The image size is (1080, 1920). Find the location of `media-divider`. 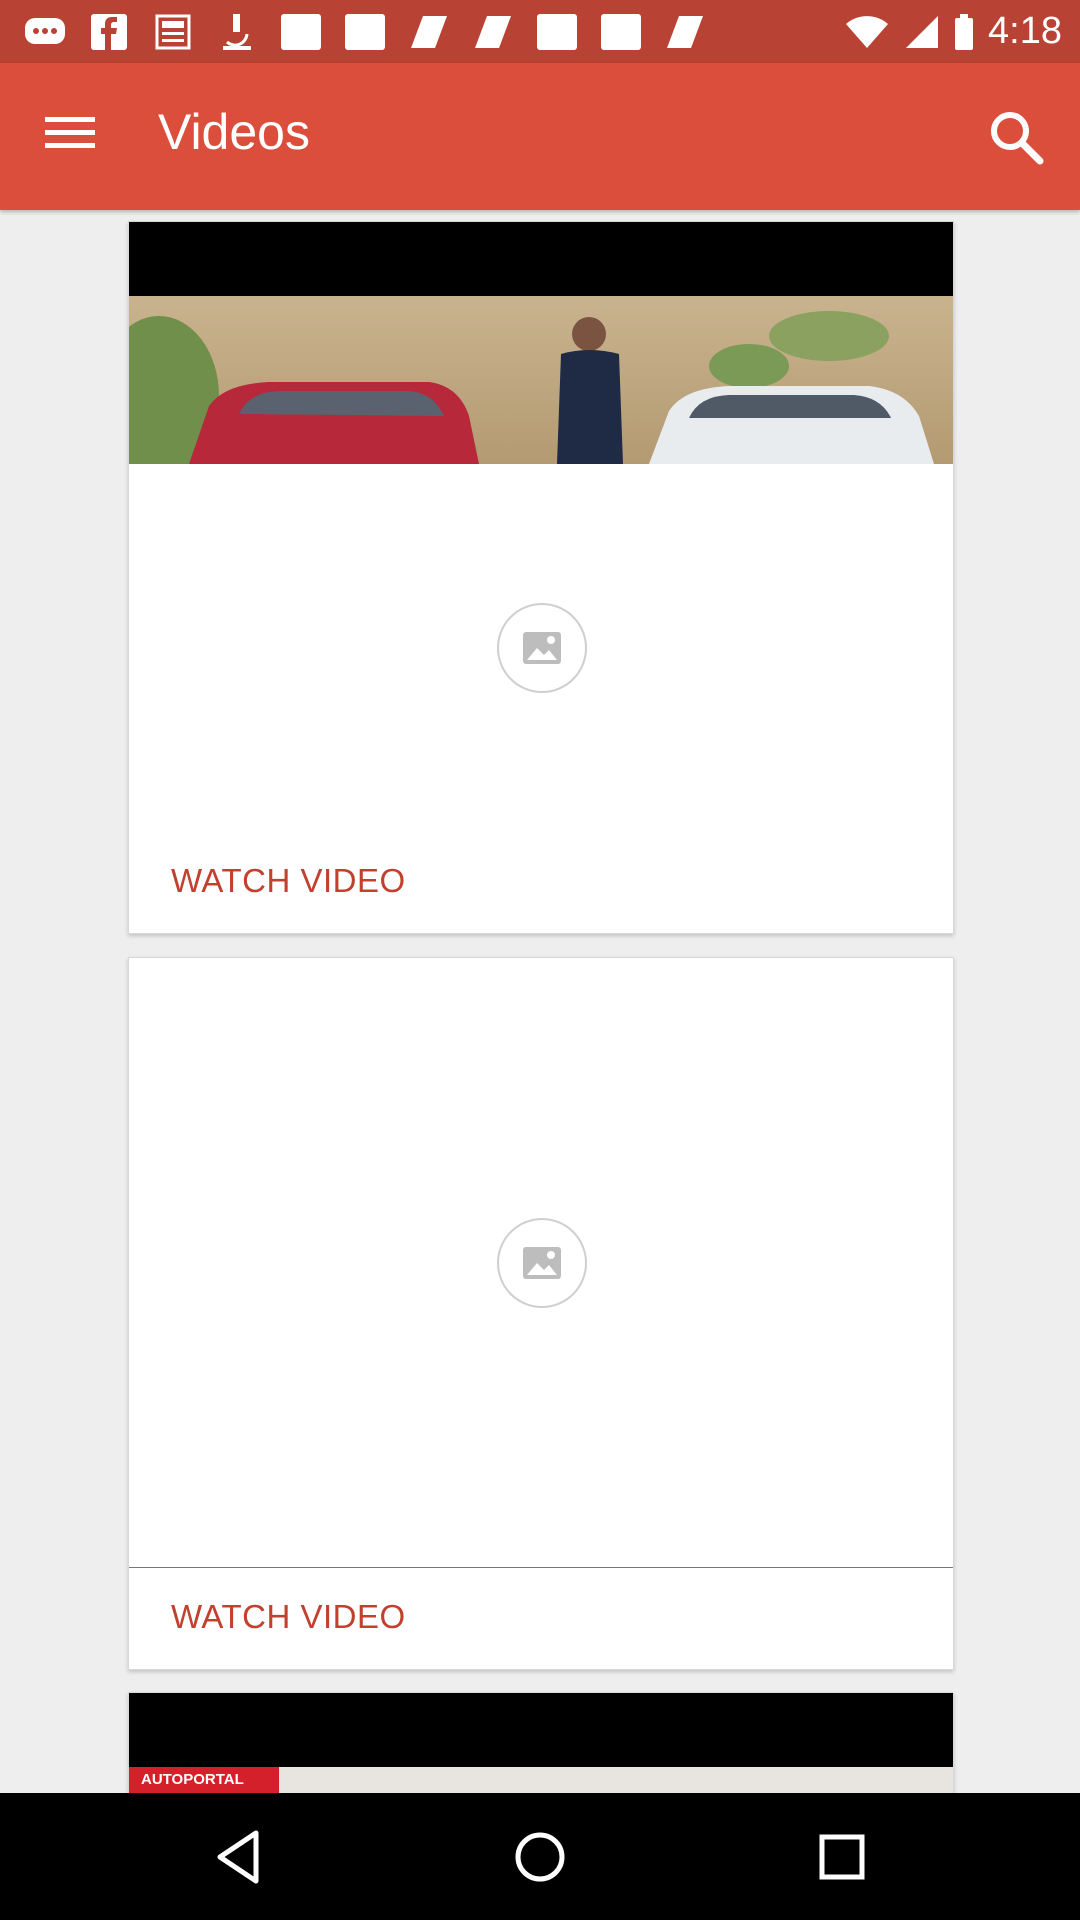

media-divider is located at coordinates (541, 1567).